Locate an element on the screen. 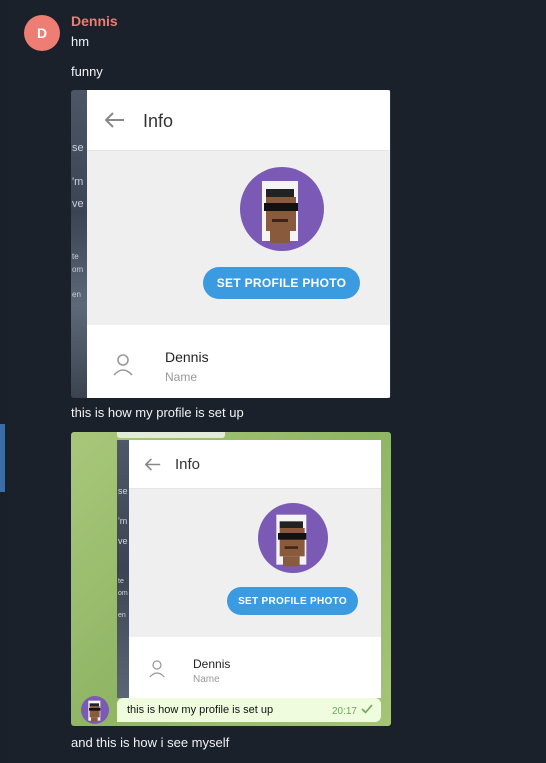  sender-name: Dennis is located at coordinates (94, 21).